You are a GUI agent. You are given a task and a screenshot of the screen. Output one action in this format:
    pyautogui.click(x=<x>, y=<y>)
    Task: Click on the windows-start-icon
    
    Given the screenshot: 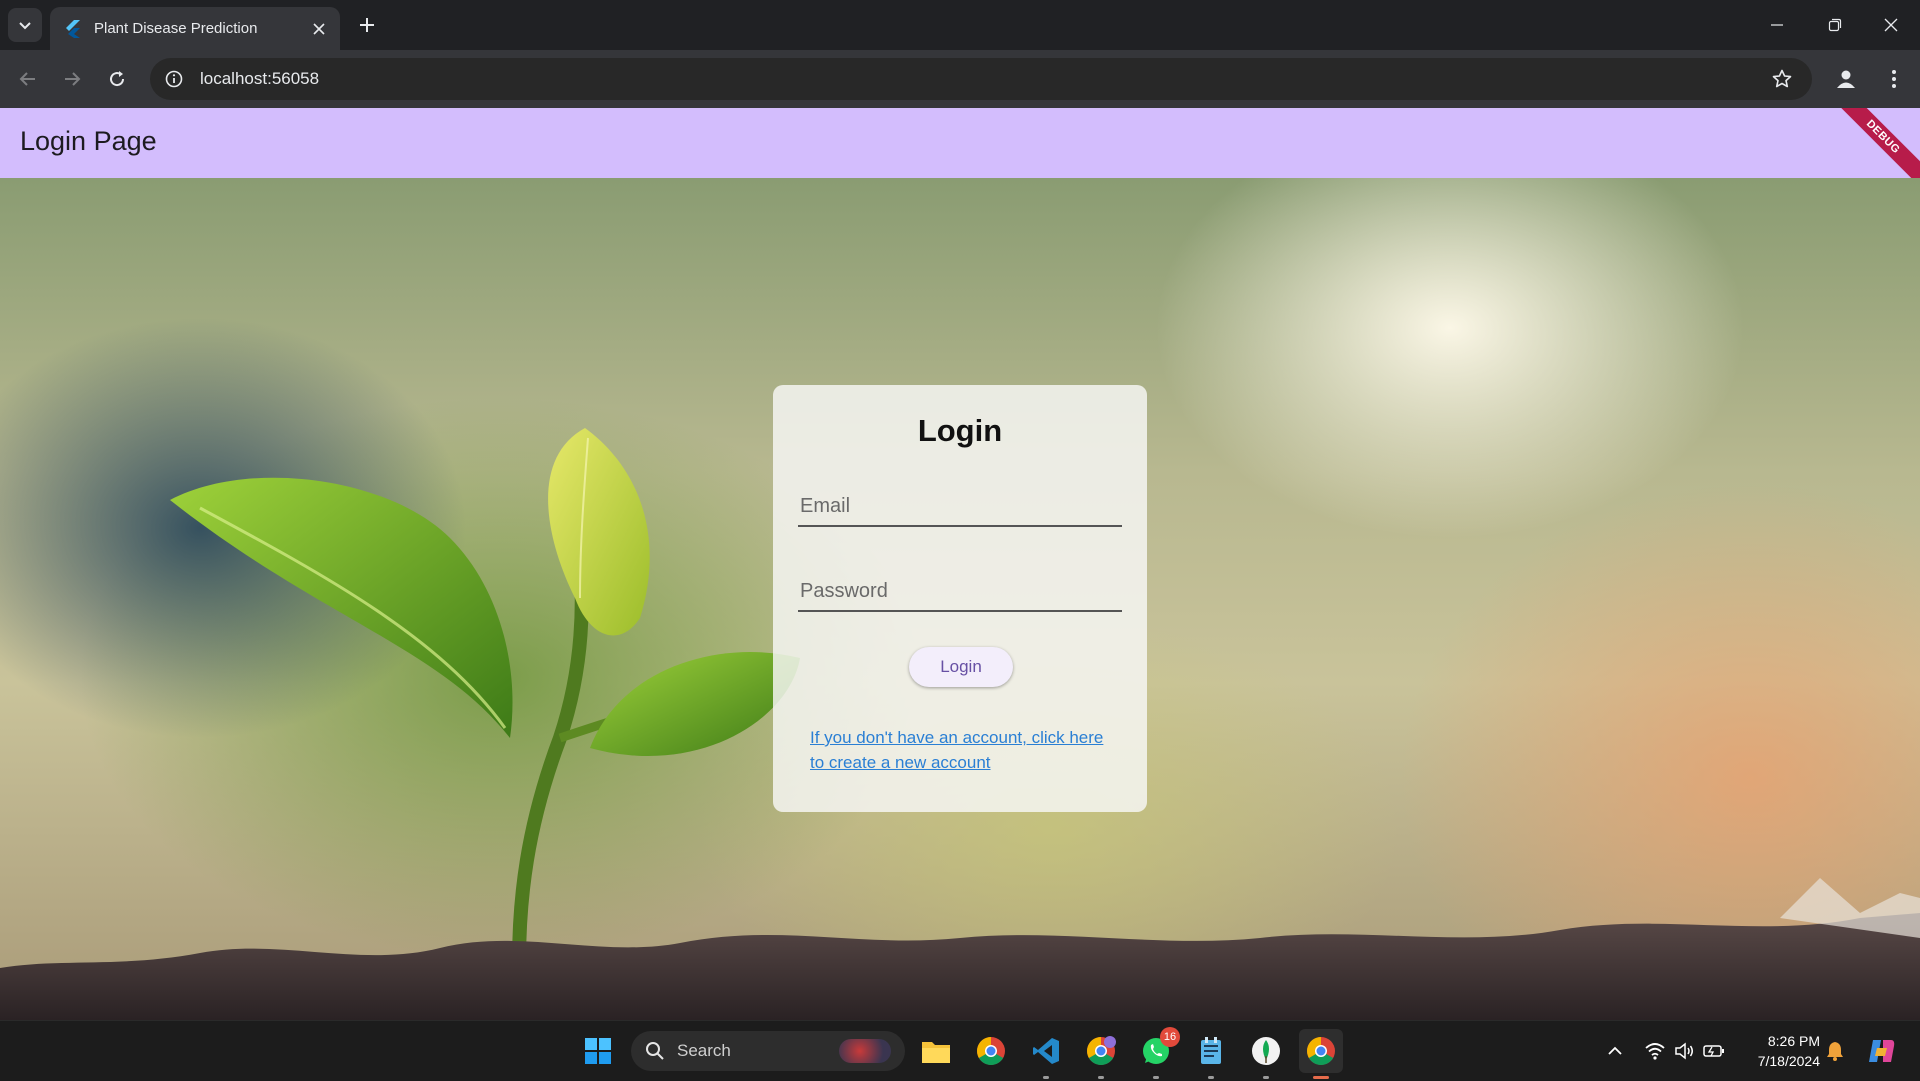 What is the action you would take?
    pyautogui.click(x=598, y=1051)
    